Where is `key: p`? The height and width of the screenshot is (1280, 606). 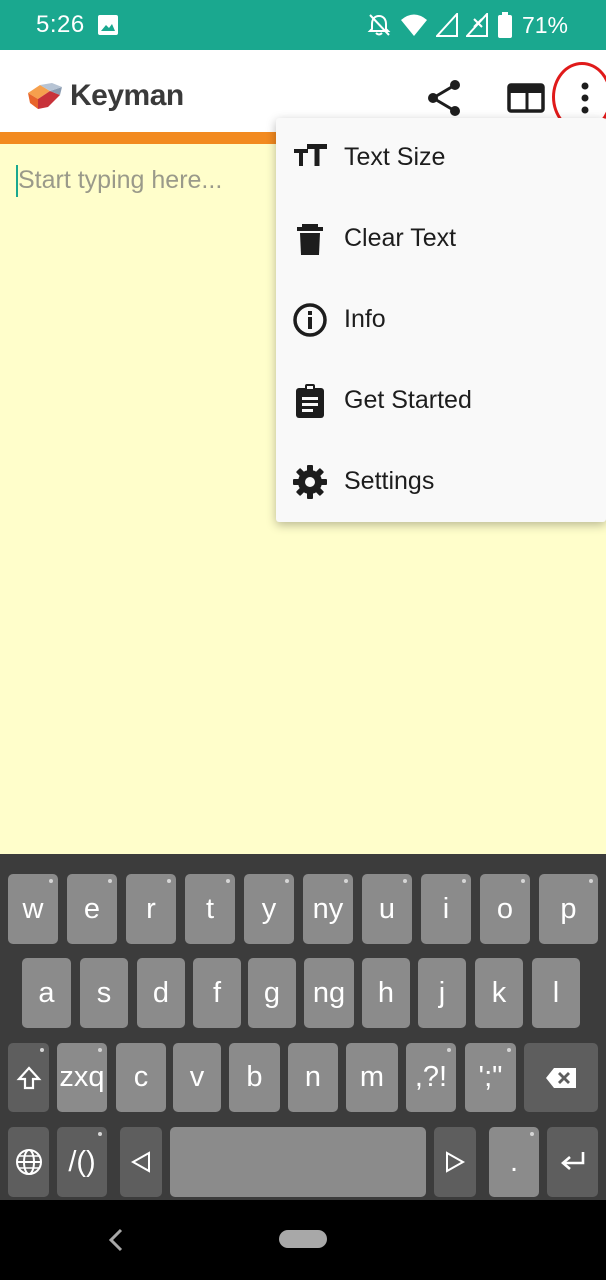
key: p is located at coordinates (568, 909).